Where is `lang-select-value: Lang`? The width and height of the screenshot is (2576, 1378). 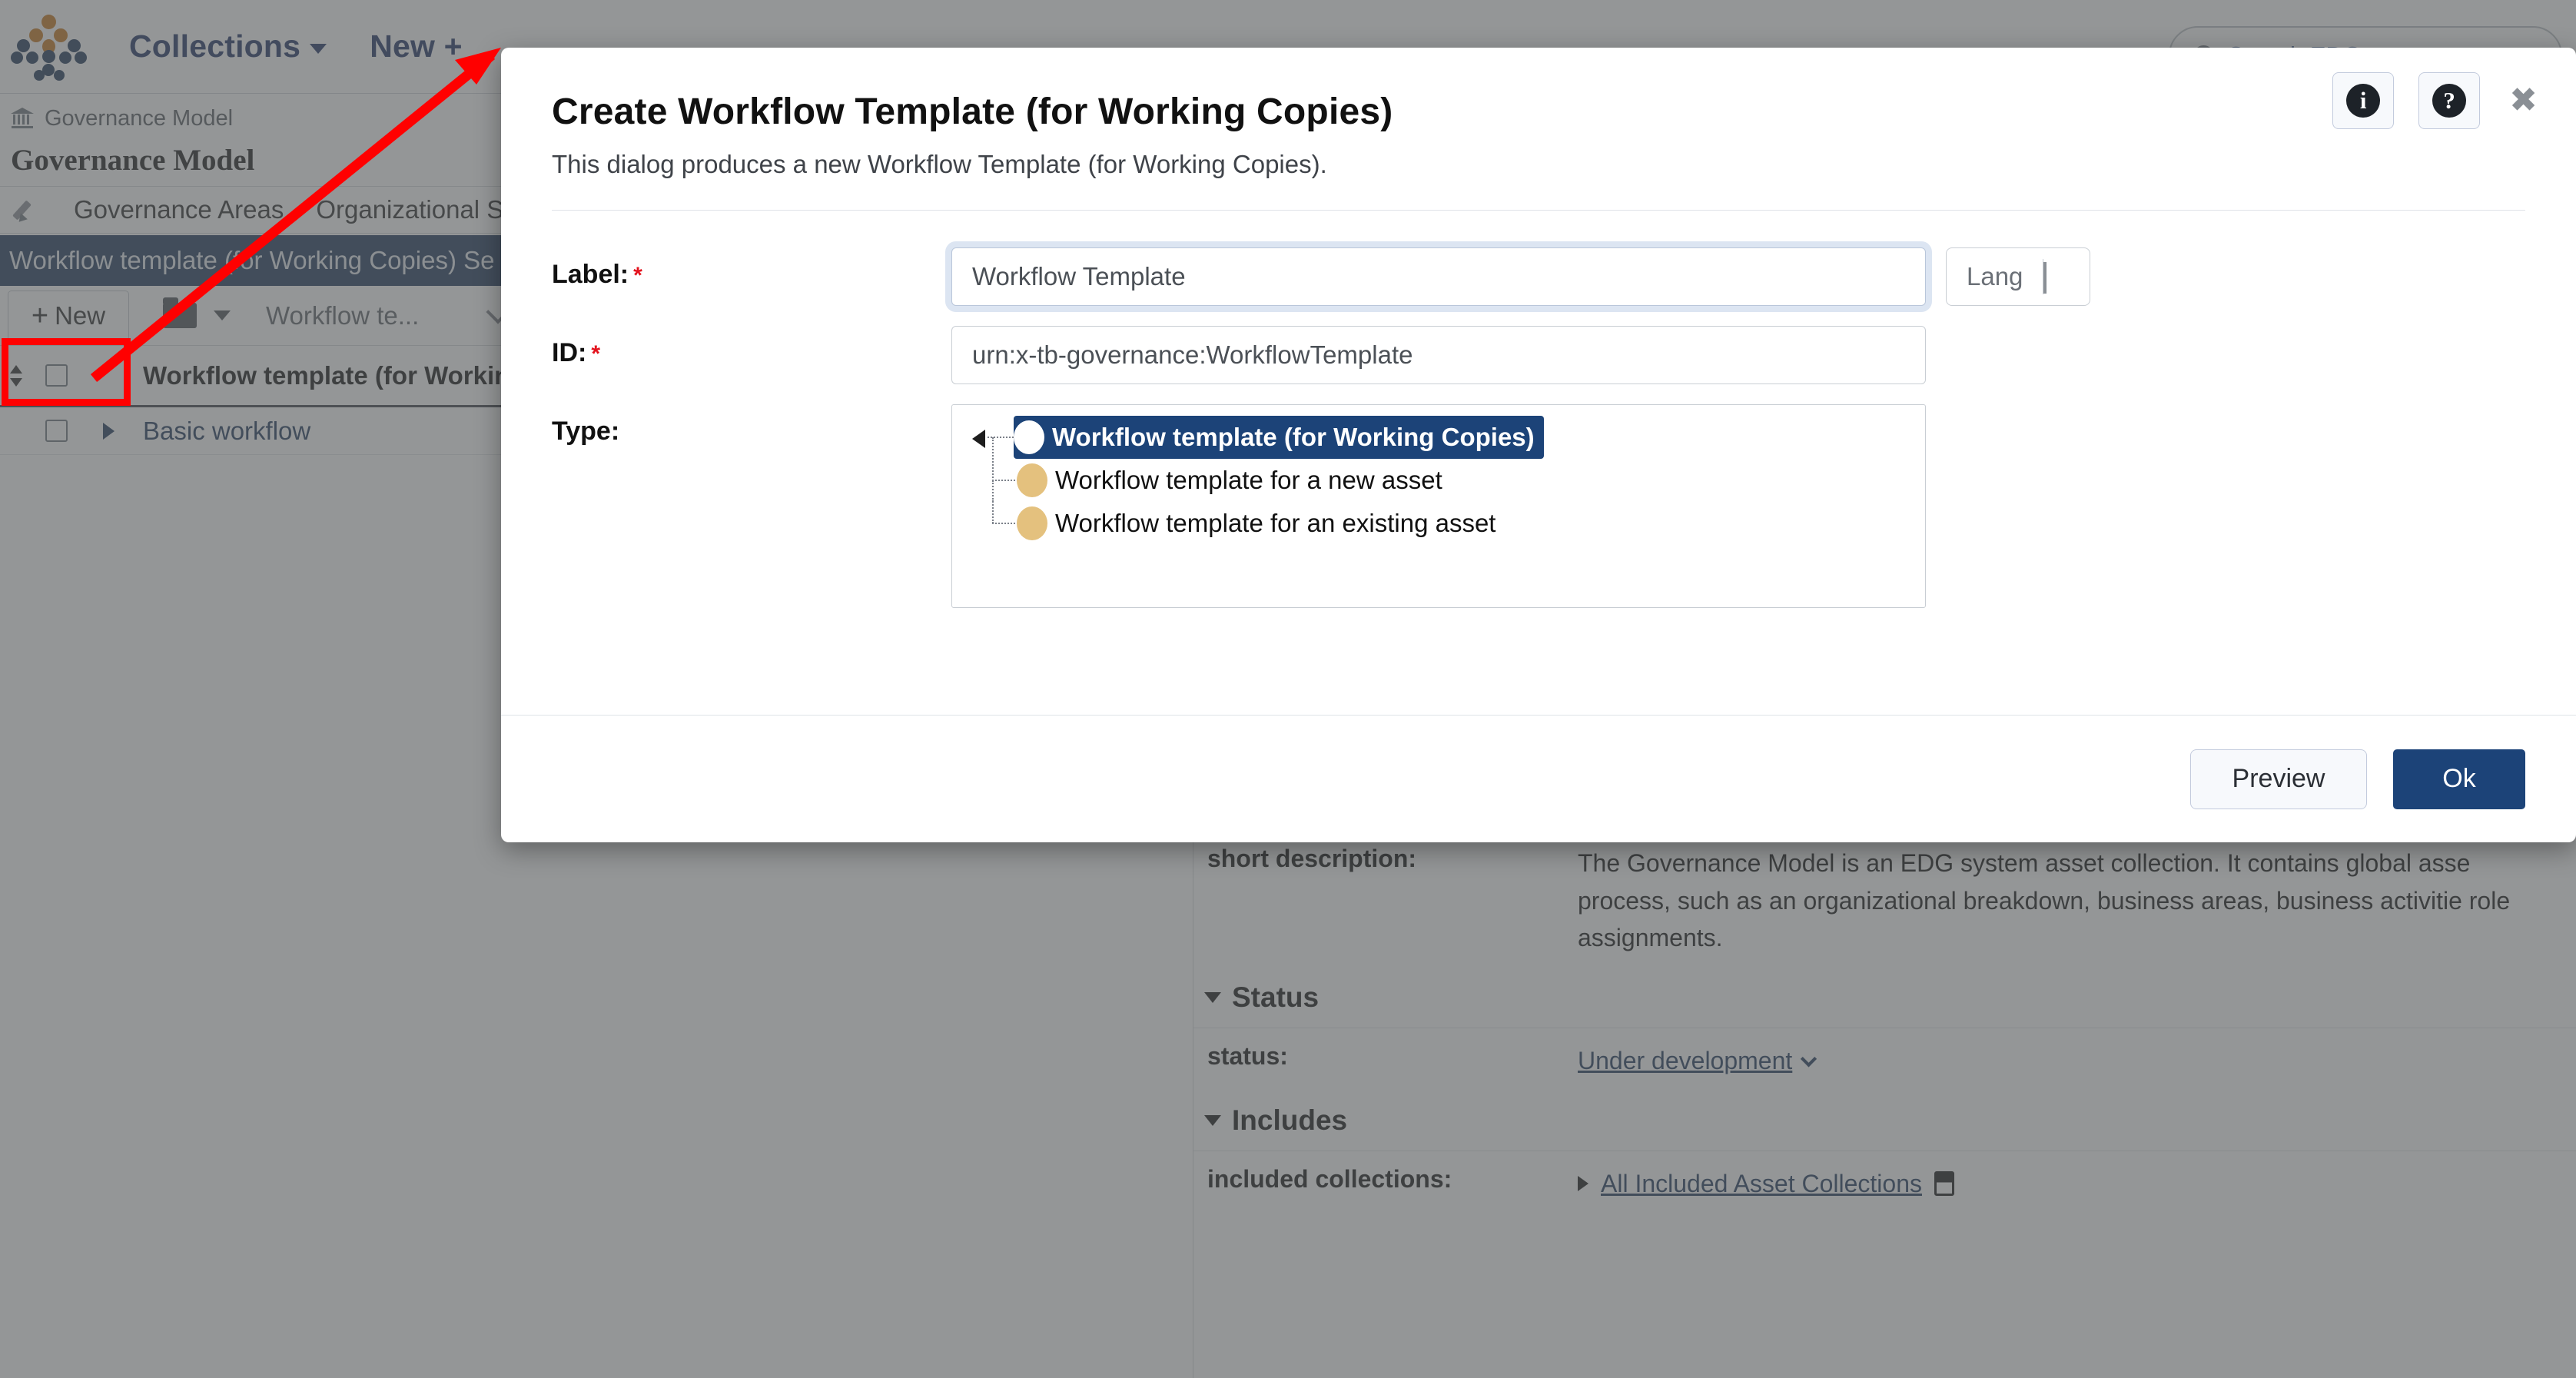
lang-select-value: Lang is located at coordinates (1995, 276).